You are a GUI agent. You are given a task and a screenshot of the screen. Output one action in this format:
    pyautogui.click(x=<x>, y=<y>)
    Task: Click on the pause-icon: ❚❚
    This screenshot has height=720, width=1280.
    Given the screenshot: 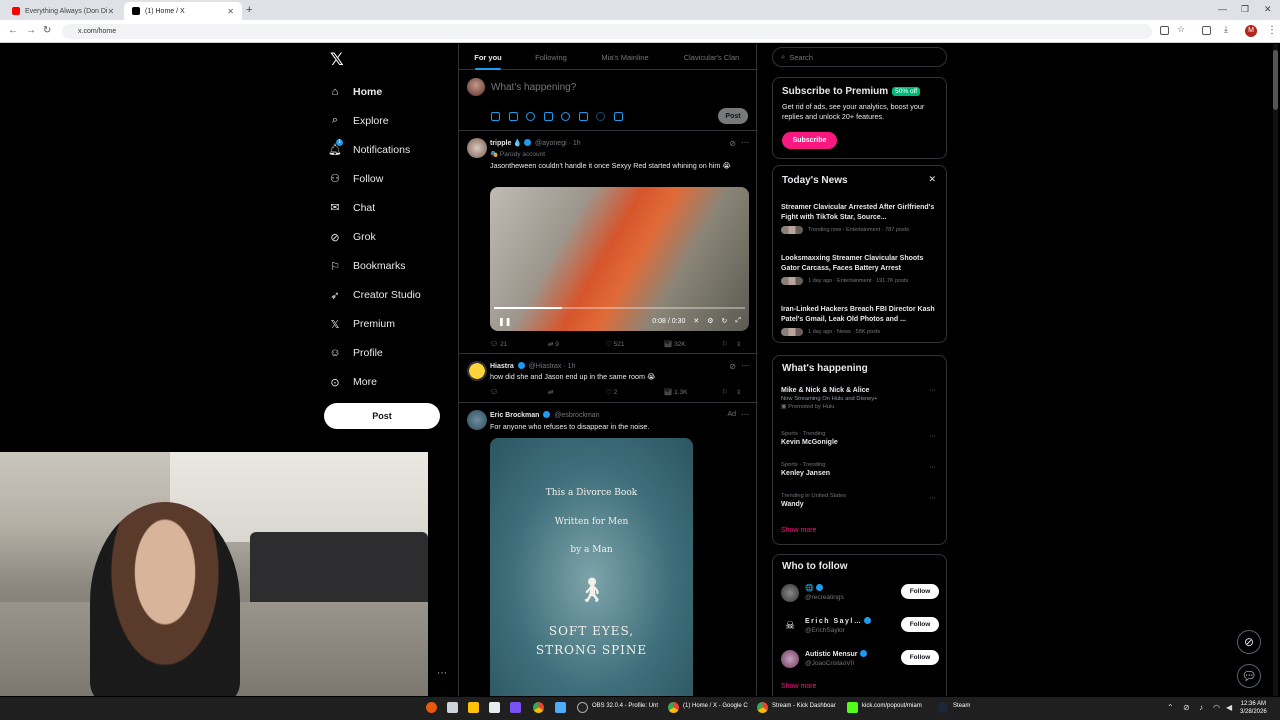 What is the action you would take?
    pyautogui.click(x=504, y=321)
    